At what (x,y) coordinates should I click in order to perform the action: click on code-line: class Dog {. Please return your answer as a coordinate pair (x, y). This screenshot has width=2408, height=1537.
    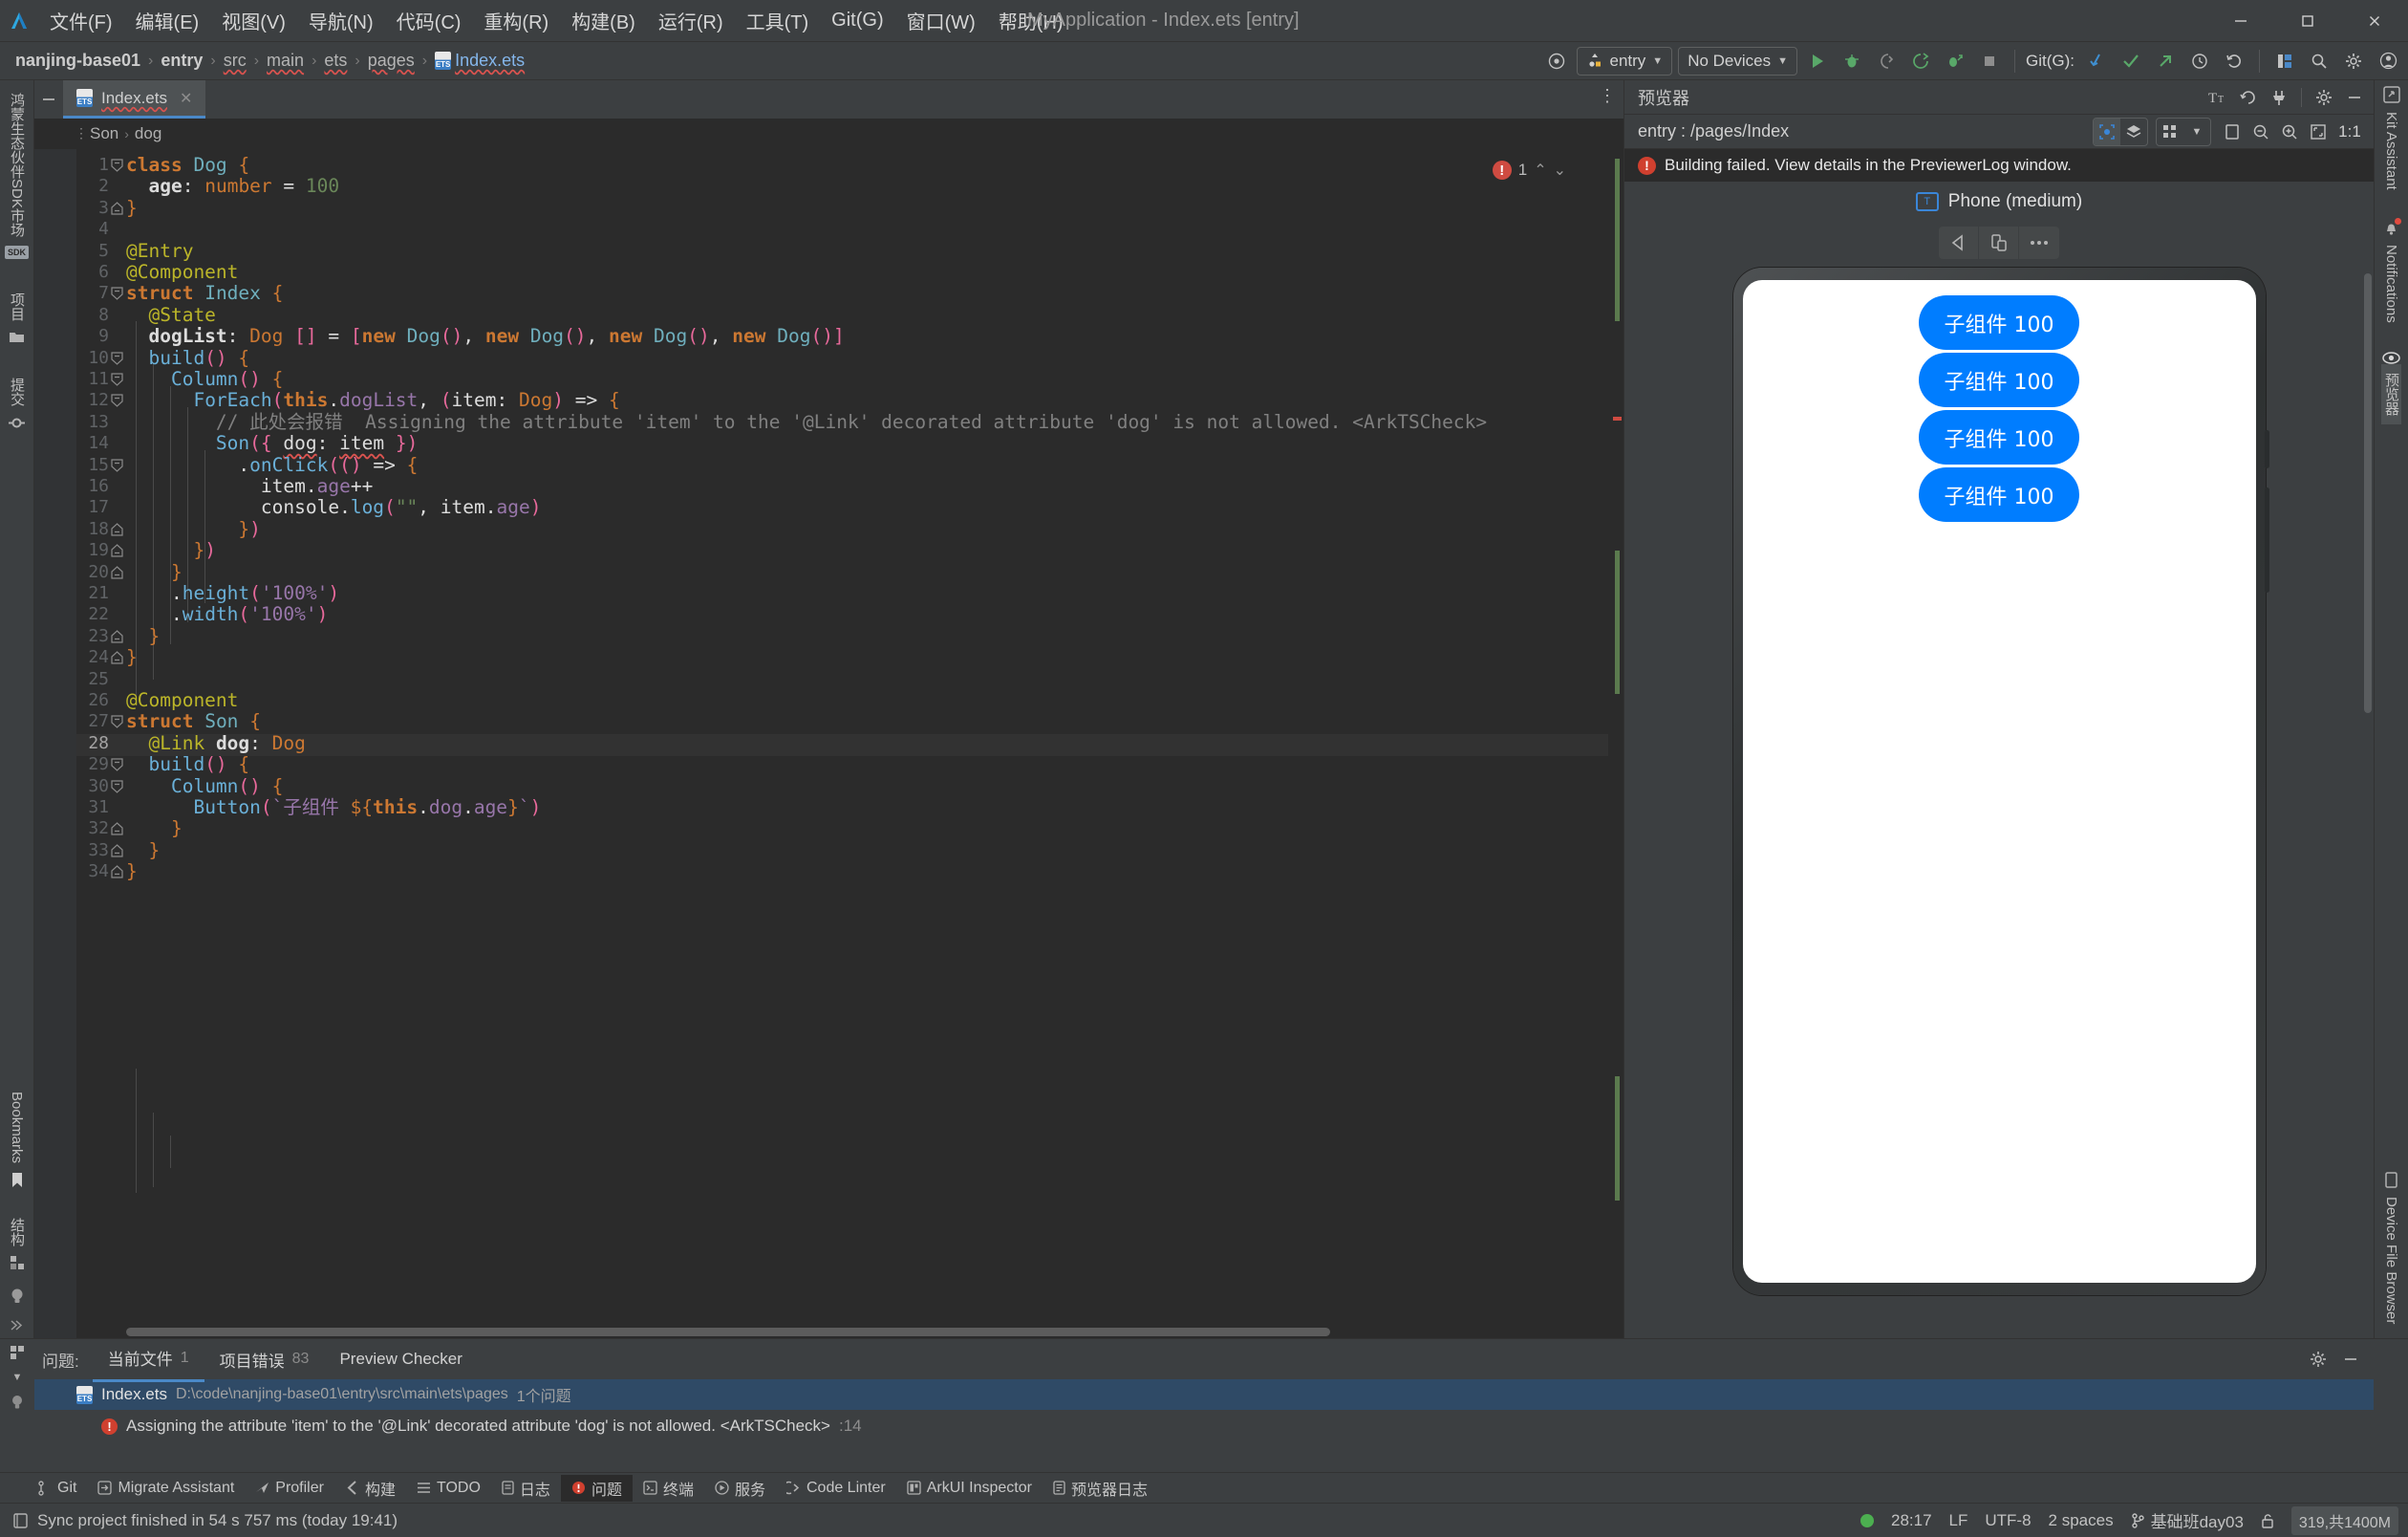
    Looking at the image, I should click on (188, 165).